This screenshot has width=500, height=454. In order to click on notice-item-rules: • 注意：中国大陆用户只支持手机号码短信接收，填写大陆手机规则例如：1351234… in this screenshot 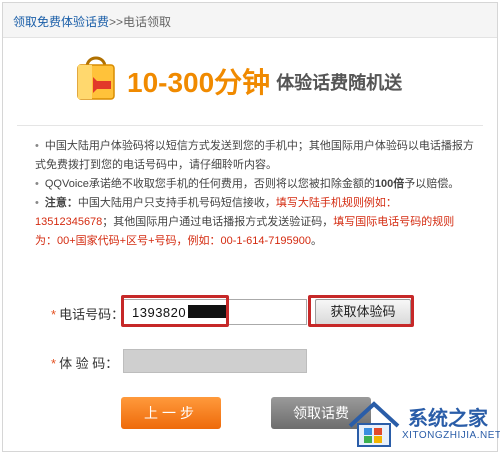, I will do `click(255, 222)`.